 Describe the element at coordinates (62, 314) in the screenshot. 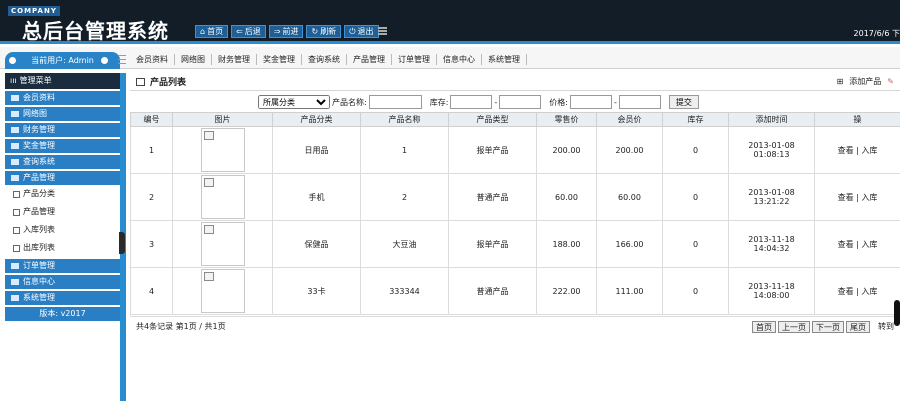

I see `version-label: 版本: v2017` at that location.